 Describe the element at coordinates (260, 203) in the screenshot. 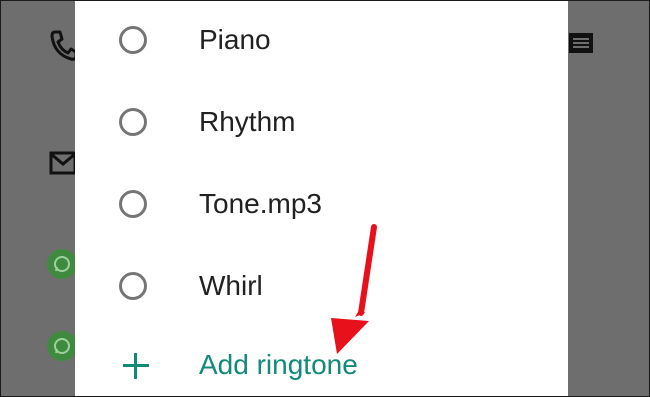

I see `ringtone-label: Tone.mp3` at that location.